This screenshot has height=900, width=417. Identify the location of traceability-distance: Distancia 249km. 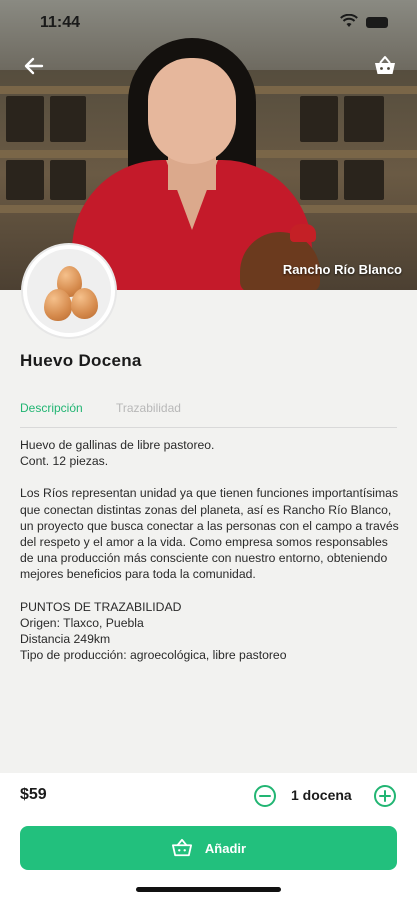
(65, 639).